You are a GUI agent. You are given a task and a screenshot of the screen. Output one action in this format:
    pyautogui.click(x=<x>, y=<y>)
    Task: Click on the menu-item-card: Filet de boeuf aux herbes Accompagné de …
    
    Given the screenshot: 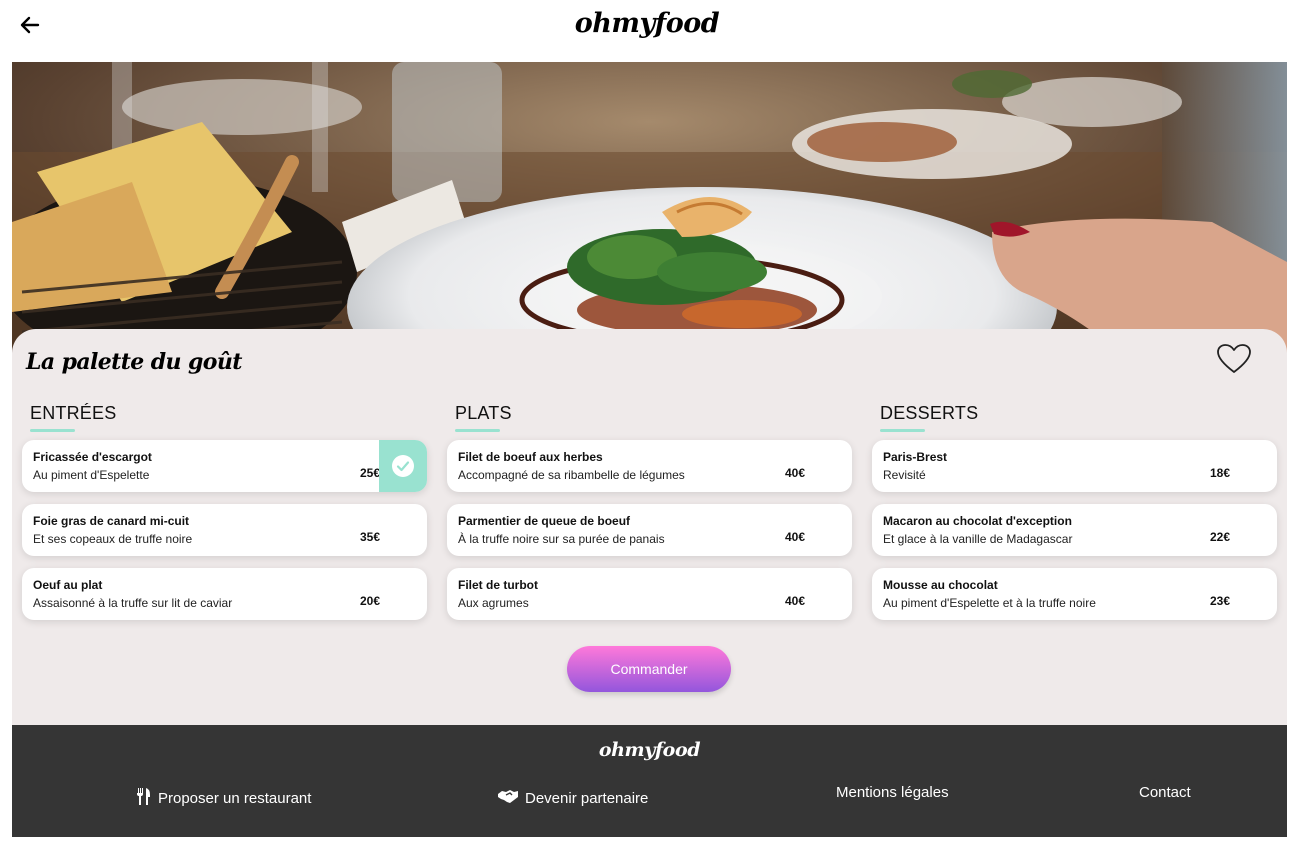 What is the action you would take?
    pyautogui.click(x=649, y=466)
    